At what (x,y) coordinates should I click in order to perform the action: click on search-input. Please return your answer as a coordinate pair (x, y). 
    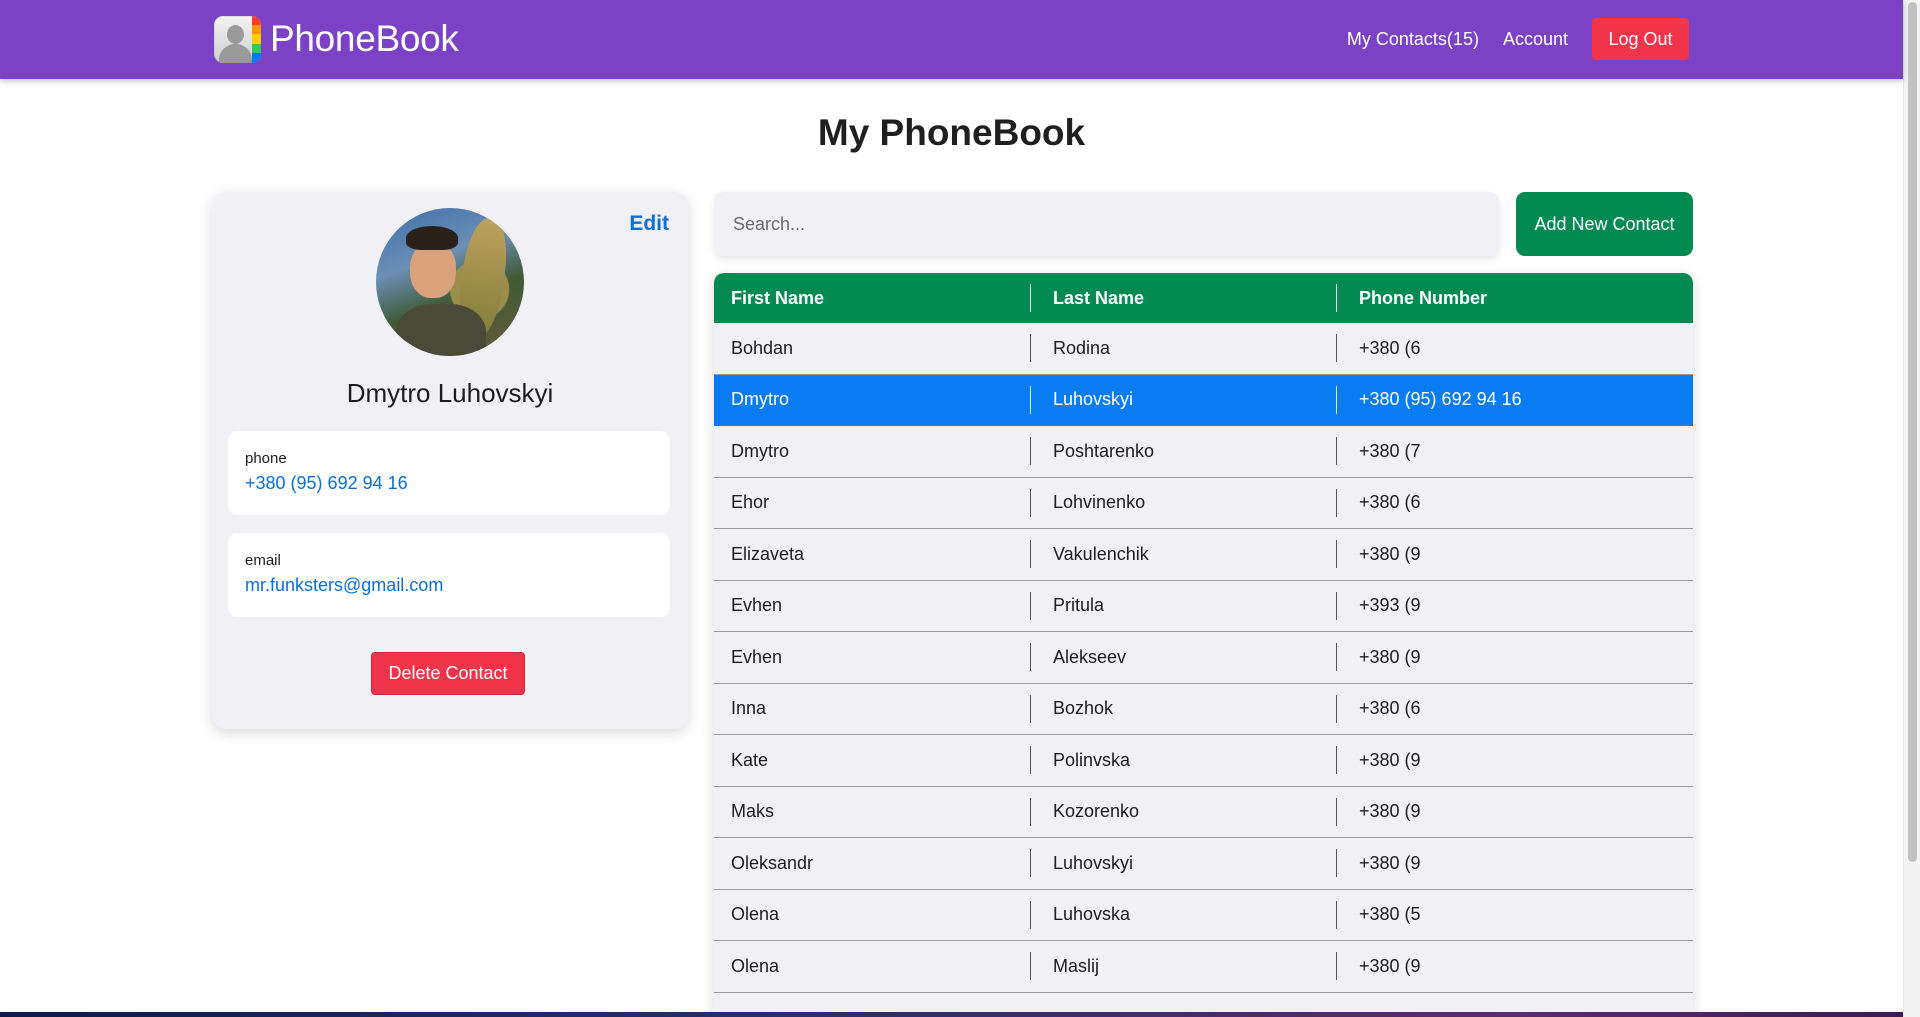
    Looking at the image, I should click on (1106, 224).